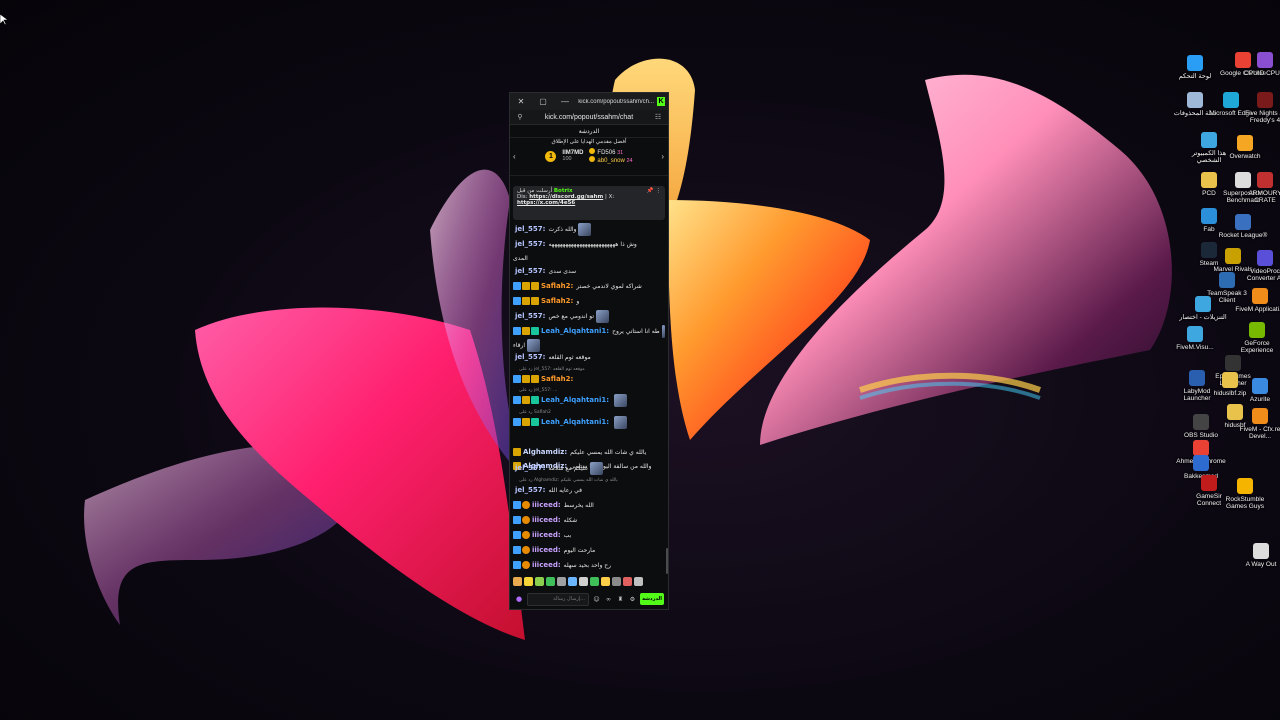 This screenshot has width=1280, height=720. Describe the element at coordinates (589, 301) in the screenshot. I see `chat-message: Saflah2: و` at that location.